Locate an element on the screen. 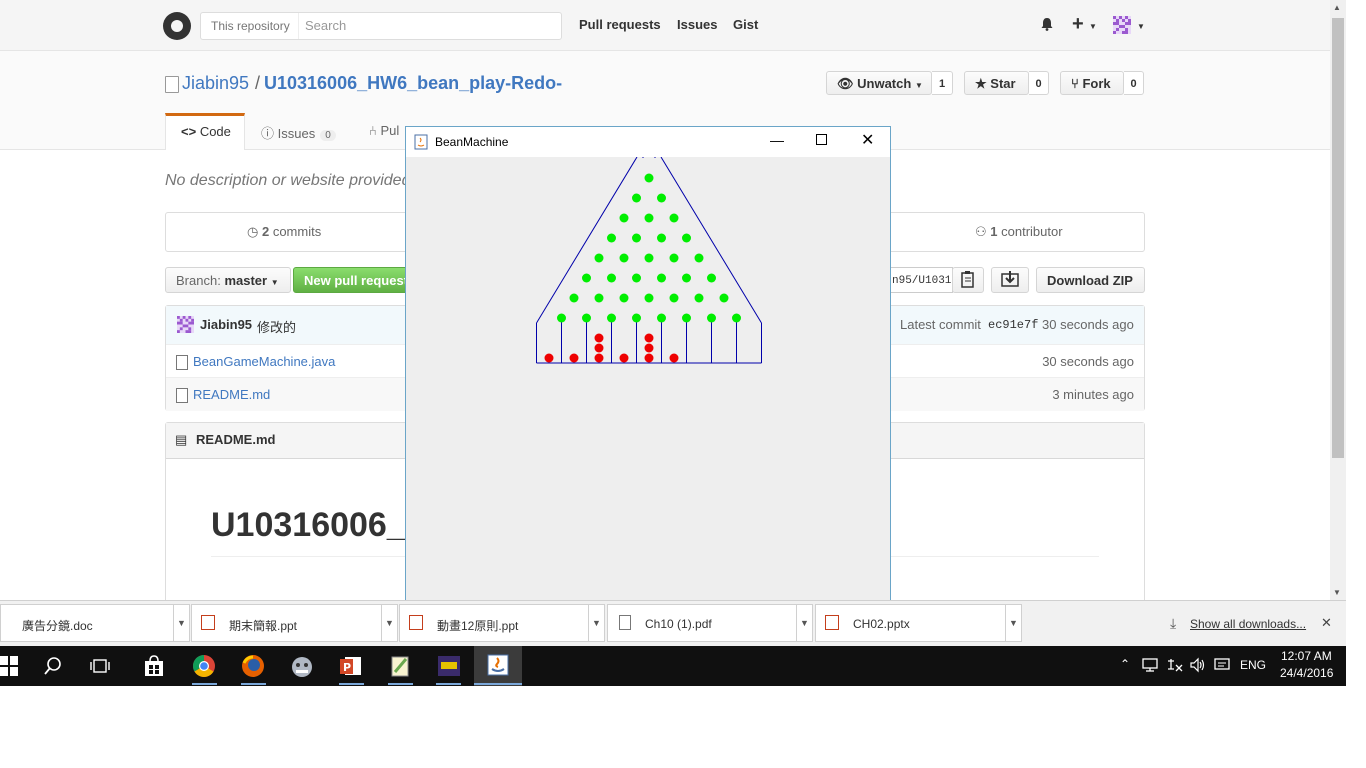 This screenshot has height=768, width=1366. search-icon is located at coordinates (53, 666).